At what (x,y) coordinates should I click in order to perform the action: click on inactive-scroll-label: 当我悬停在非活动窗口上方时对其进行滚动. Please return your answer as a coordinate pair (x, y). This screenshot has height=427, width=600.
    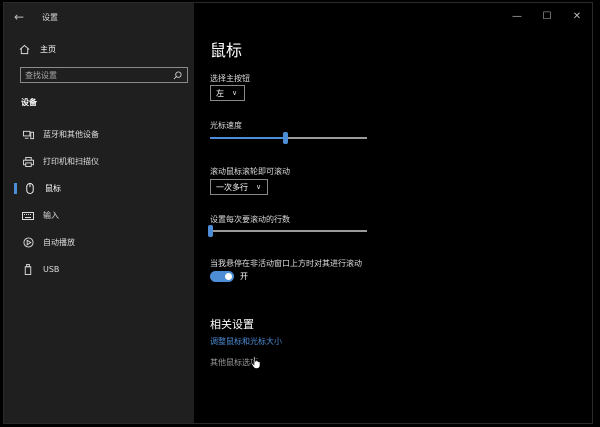
    Looking at the image, I should click on (286, 263).